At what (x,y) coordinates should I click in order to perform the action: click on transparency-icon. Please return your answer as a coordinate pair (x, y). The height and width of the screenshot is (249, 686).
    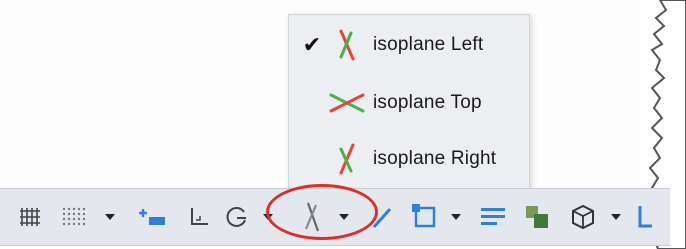
    Looking at the image, I should click on (537, 217).